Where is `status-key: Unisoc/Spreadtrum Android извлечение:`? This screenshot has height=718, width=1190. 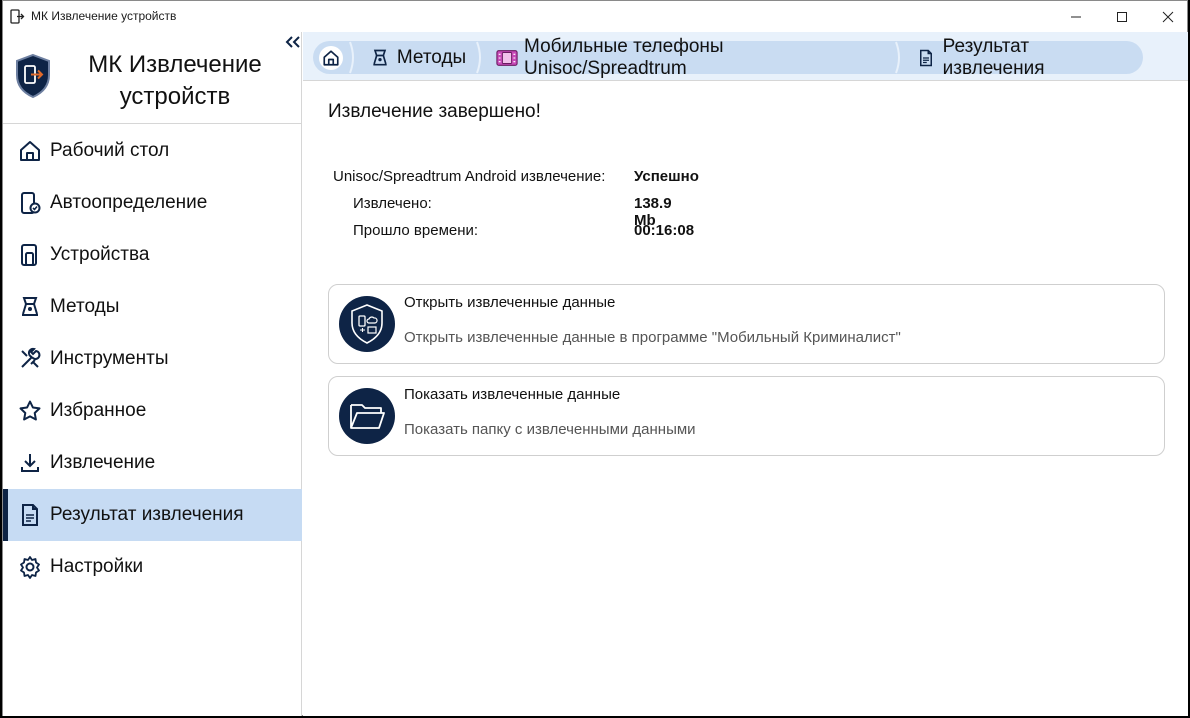
status-key: Unisoc/Spreadtrum Android извлечение: is located at coordinates (469, 176).